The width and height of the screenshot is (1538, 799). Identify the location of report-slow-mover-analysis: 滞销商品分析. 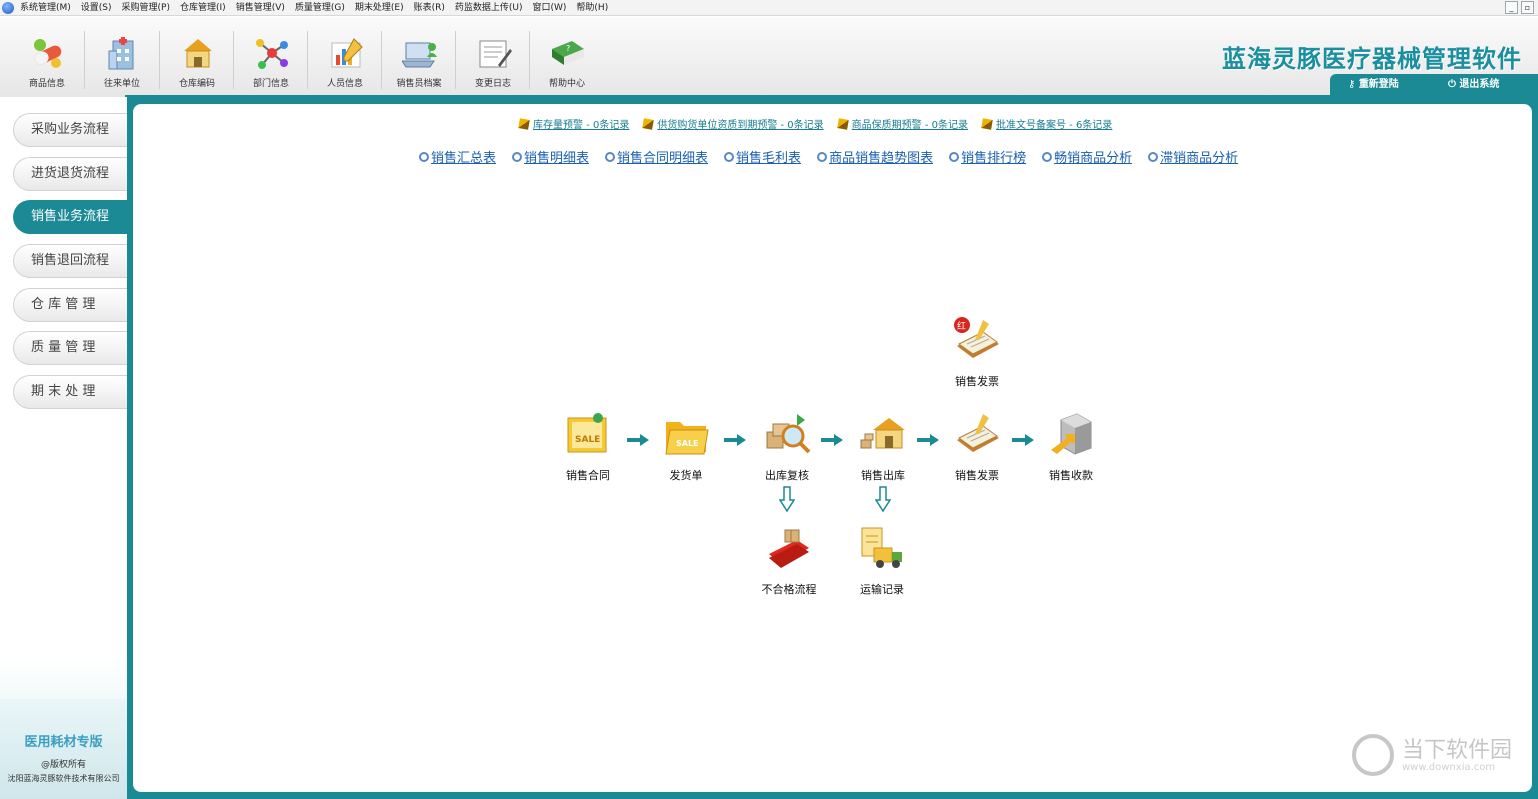
(1193, 156).